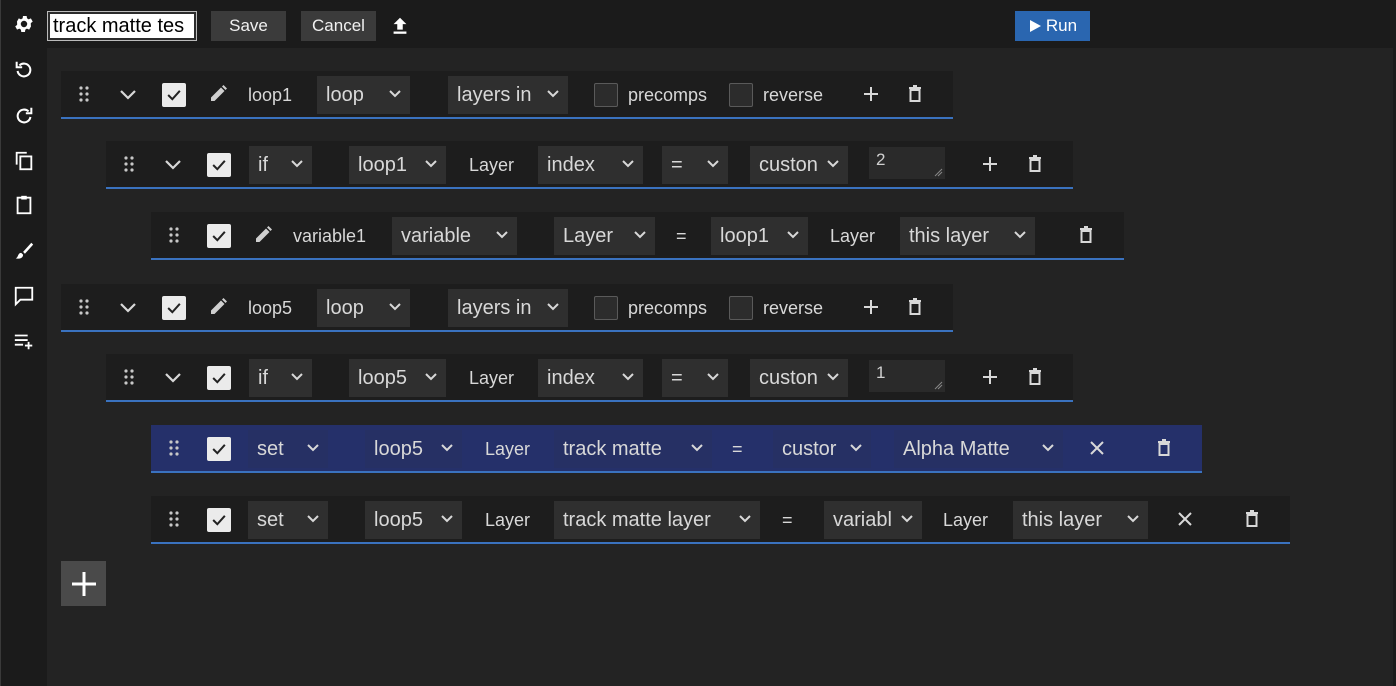 The image size is (1396, 686). I want to click on precomps-label: precomps, so click(668, 308).